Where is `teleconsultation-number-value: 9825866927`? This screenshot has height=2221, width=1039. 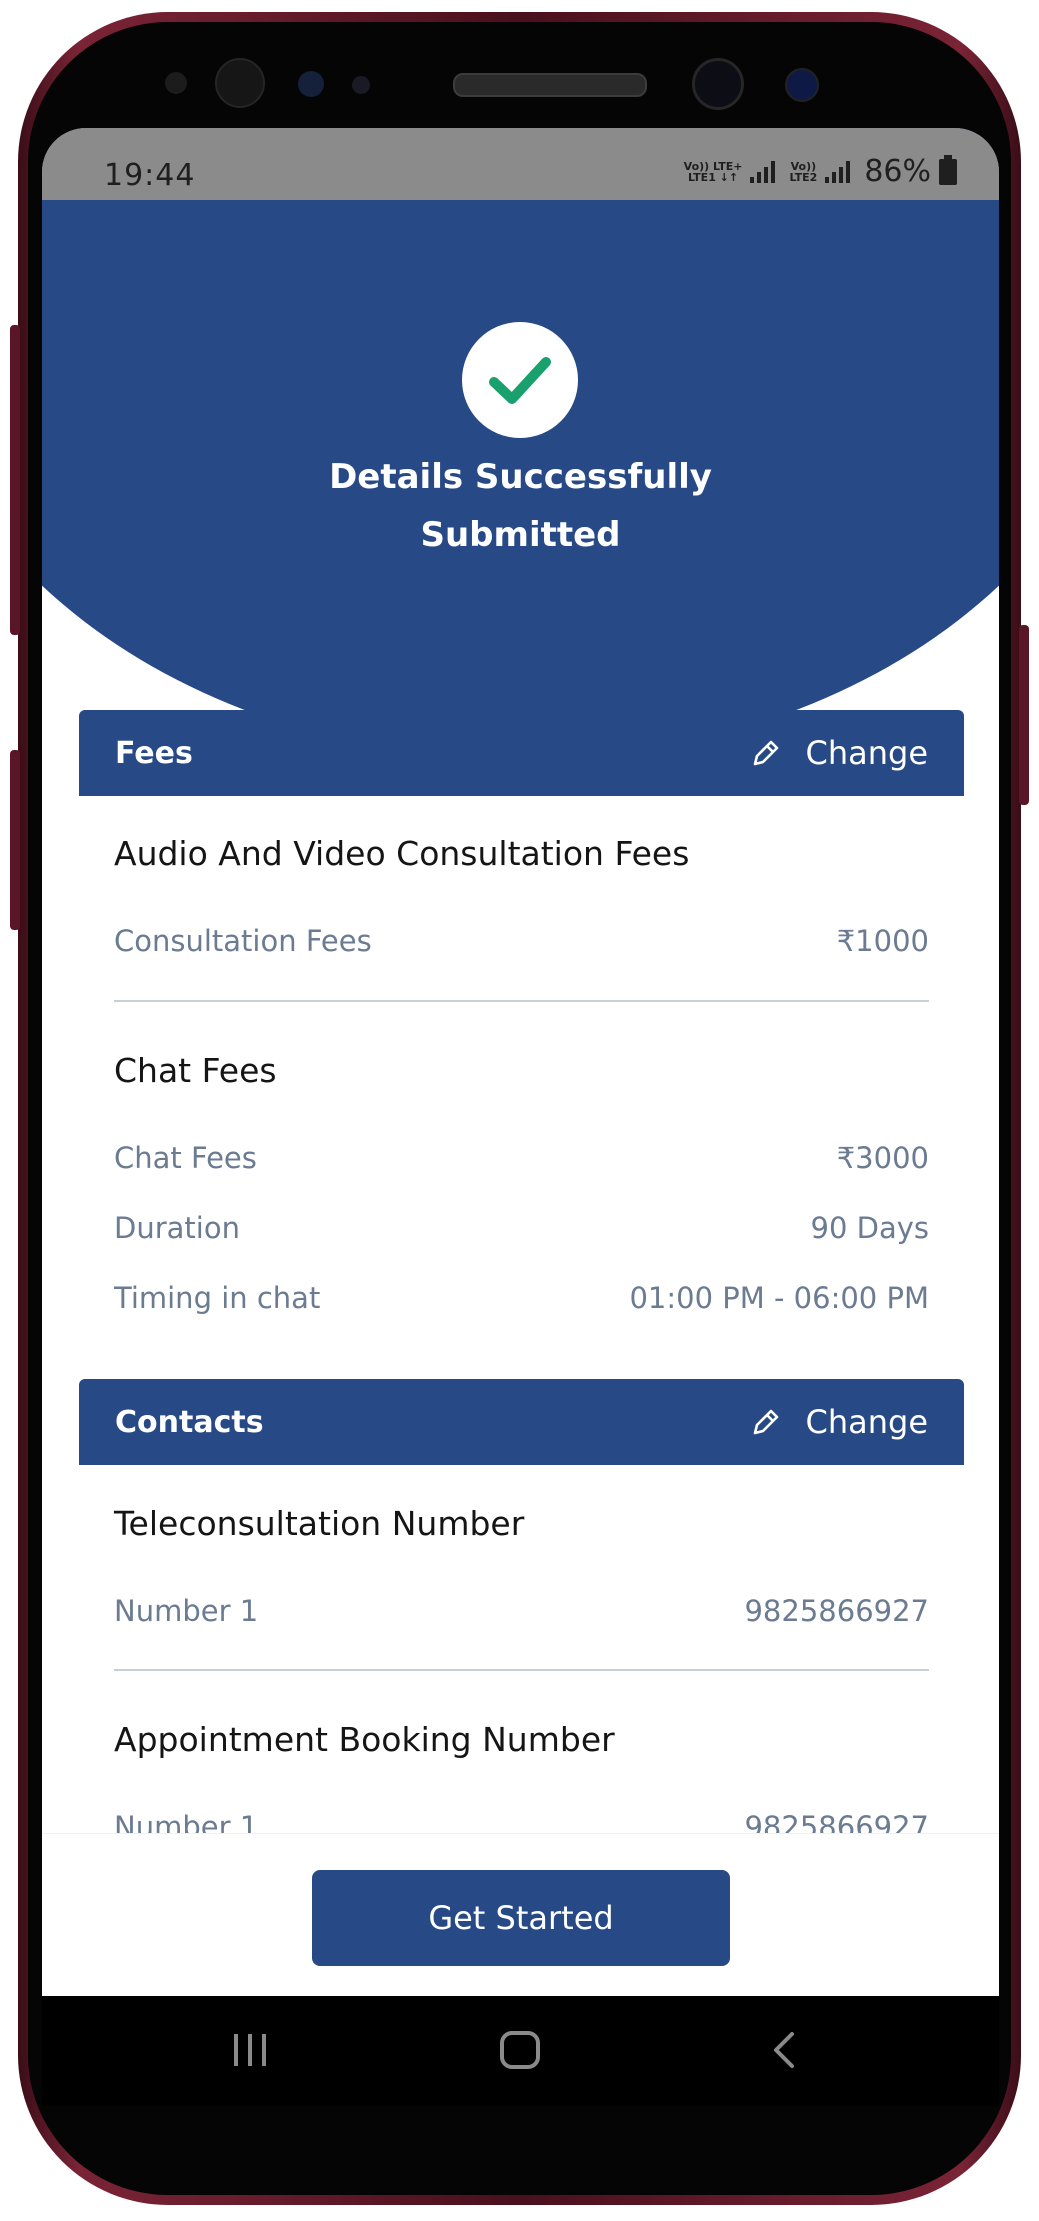 teleconsultation-number-value: 9825866927 is located at coordinates (836, 1611).